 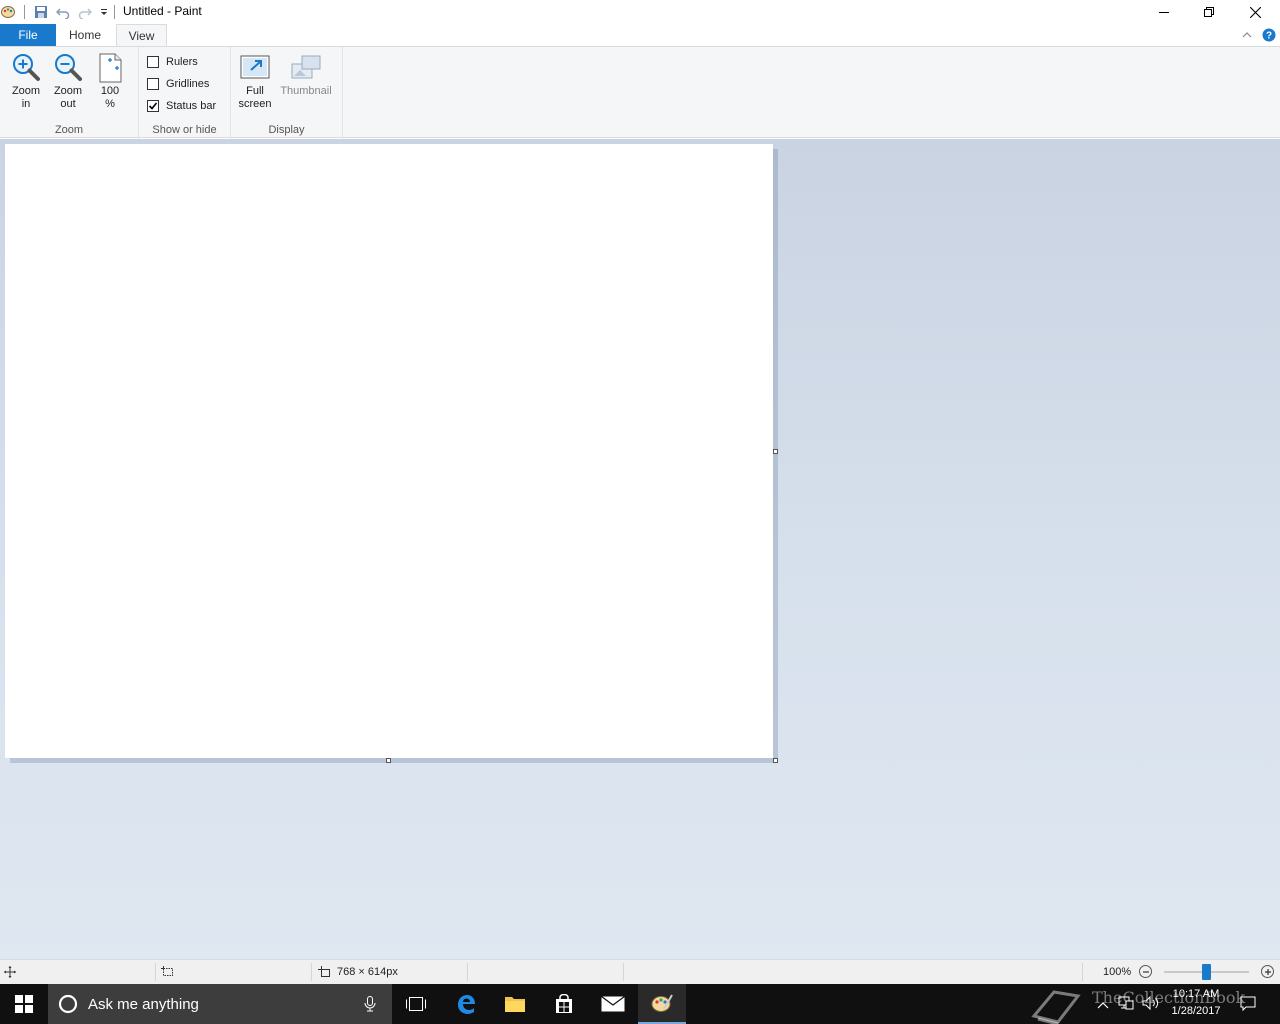 I want to click on cortana-search-box: Ask me anything, so click(x=220, y=1004).